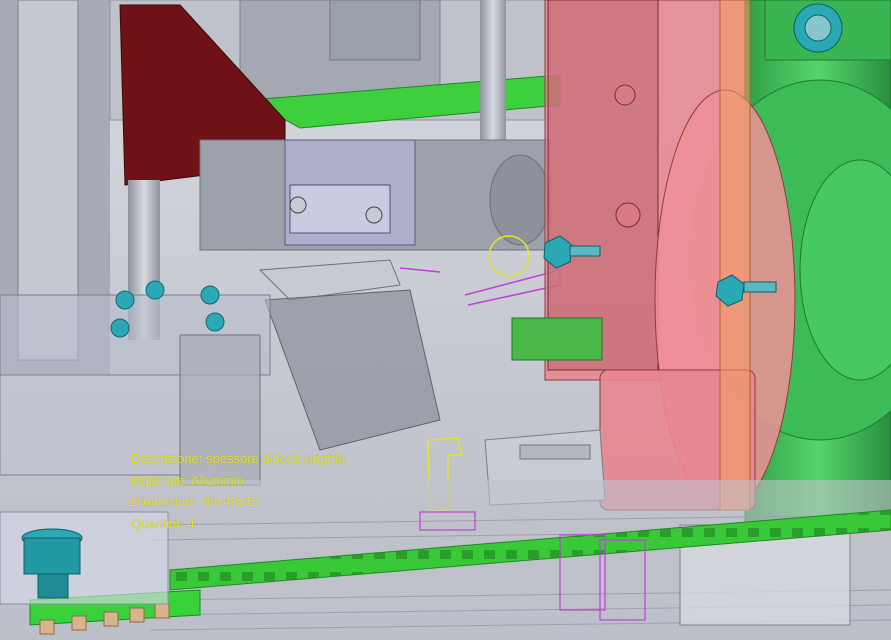 Image resolution: width=891 pixels, height=640 pixels. I want to click on tooltip-description: Descrizione: spessore blocco cinghia, so click(238, 458).